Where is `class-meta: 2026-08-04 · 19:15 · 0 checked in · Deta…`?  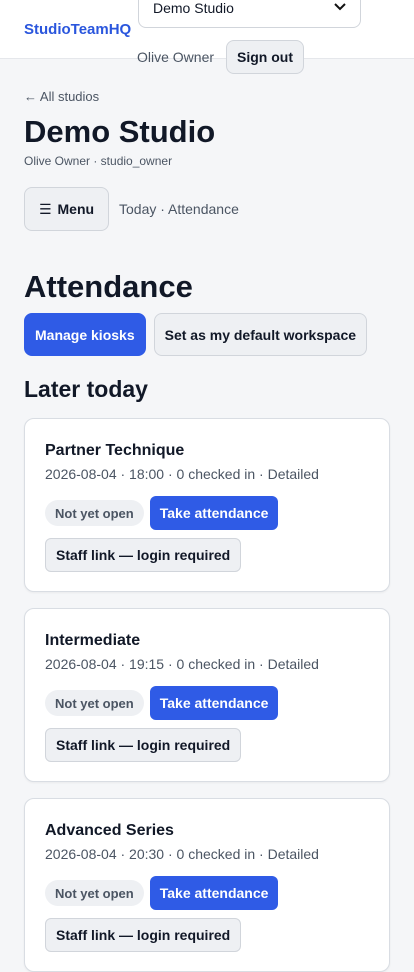 class-meta: 2026-08-04 · 19:15 · 0 checked in · Deta… is located at coordinates (182, 664).